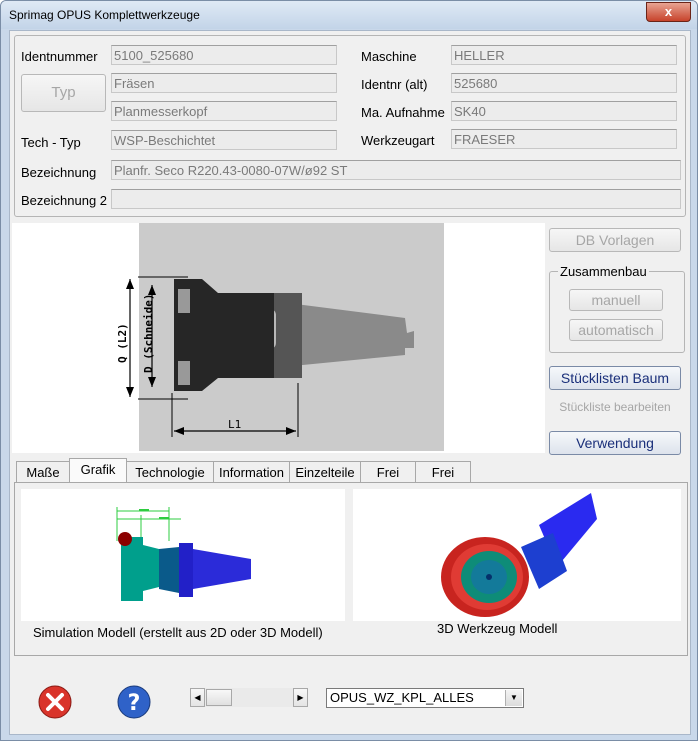  What do you see at coordinates (197, 697) in the screenshot?
I see `scroll-left-arrow-icon: ◀` at bounding box center [197, 697].